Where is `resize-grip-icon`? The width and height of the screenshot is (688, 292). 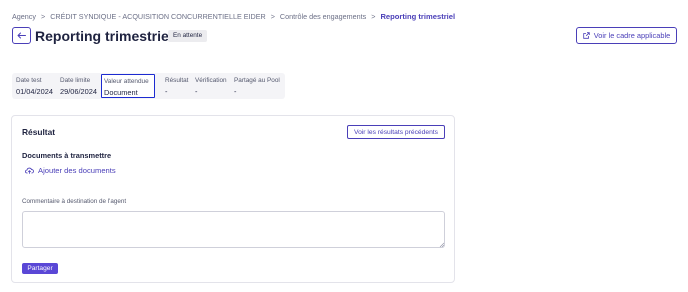
resize-grip-icon is located at coordinates (441, 244).